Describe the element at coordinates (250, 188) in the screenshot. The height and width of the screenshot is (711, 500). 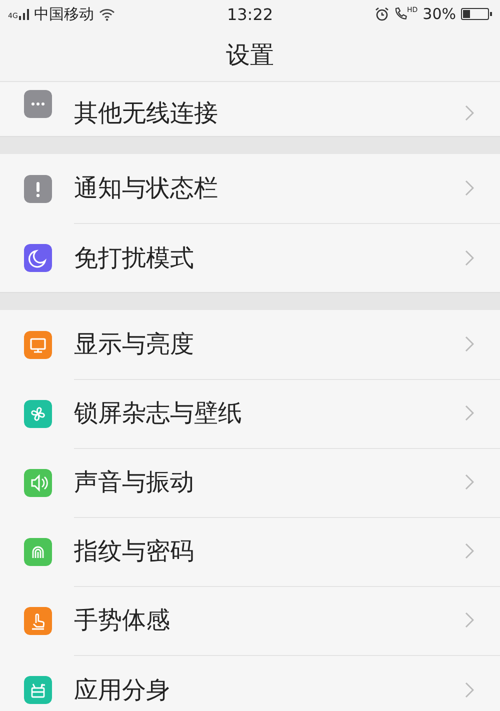
I see `settings-item: 通知与状态栏` at that location.